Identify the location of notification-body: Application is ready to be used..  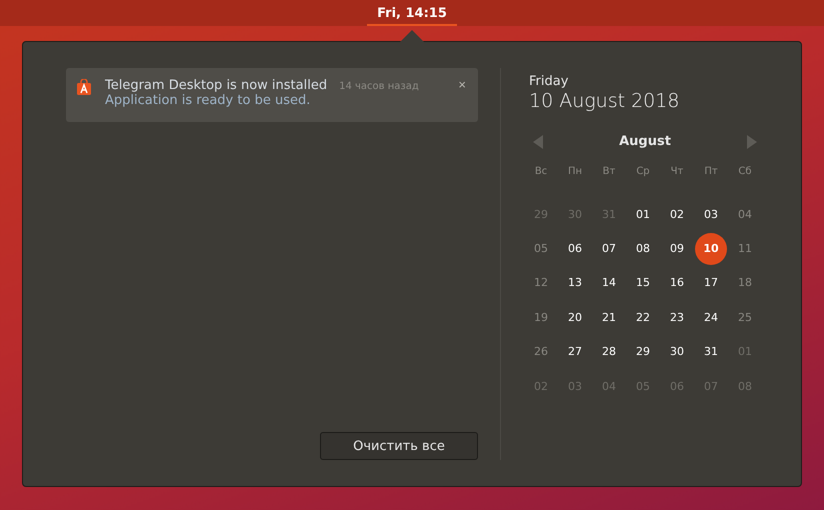
(208, 100).